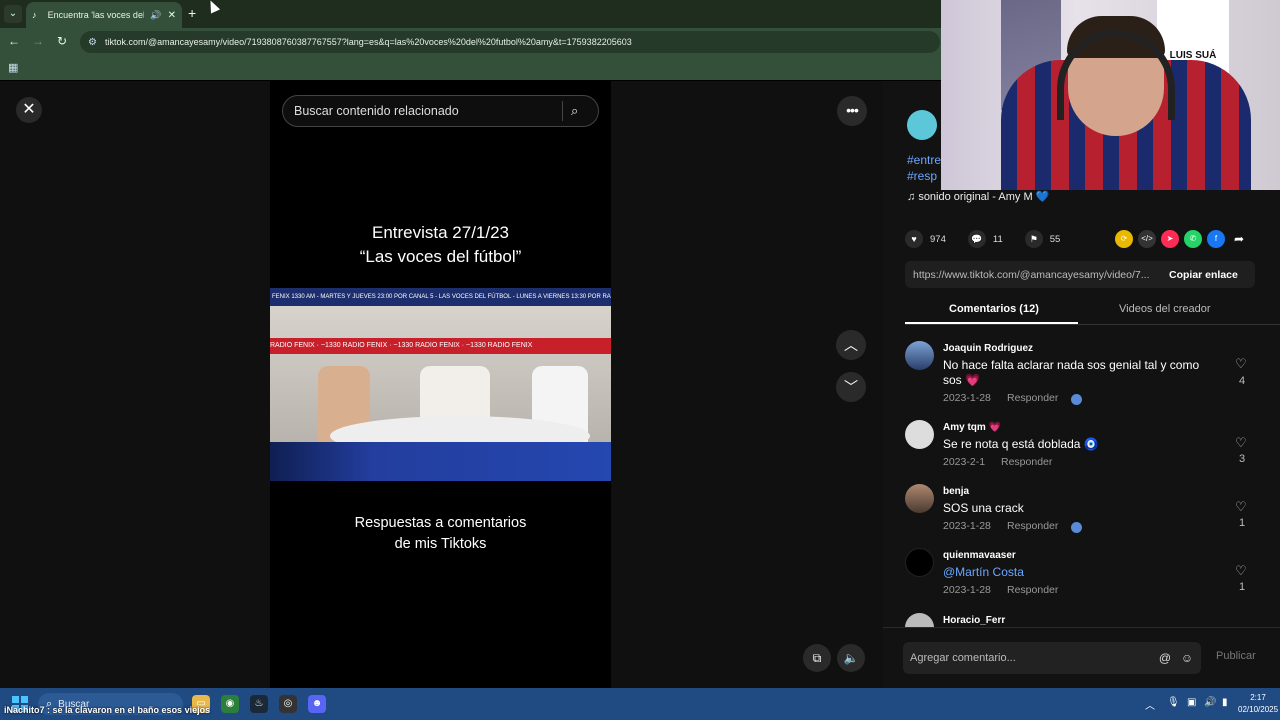 The width and height of the screenshot is (1280, 720). Describe the element at coordinates (852, 111) in the screenshot. I see `more-options-button: •••` at that location.